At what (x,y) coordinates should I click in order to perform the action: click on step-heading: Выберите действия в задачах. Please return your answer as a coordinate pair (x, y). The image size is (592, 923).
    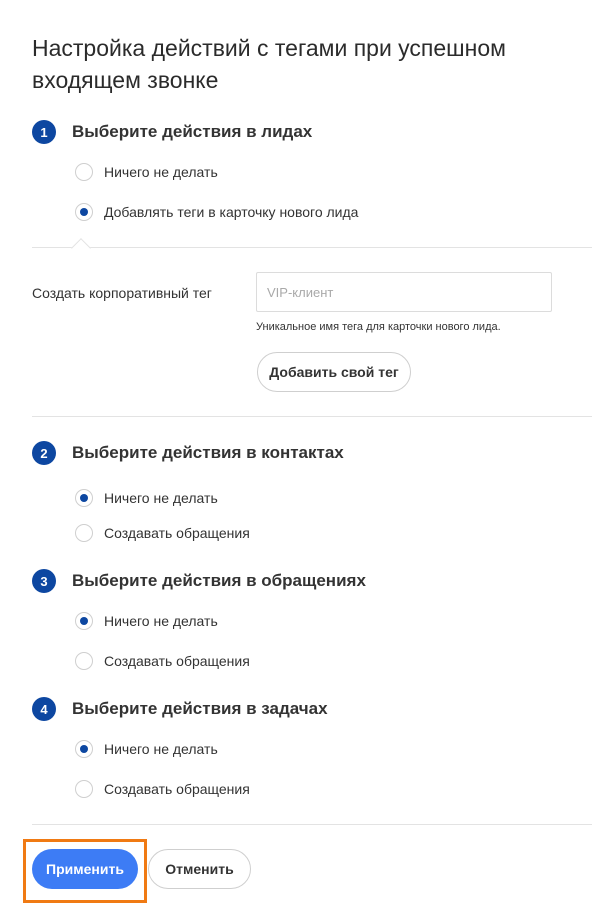
    Looking at the image, I should click on (200, 708).